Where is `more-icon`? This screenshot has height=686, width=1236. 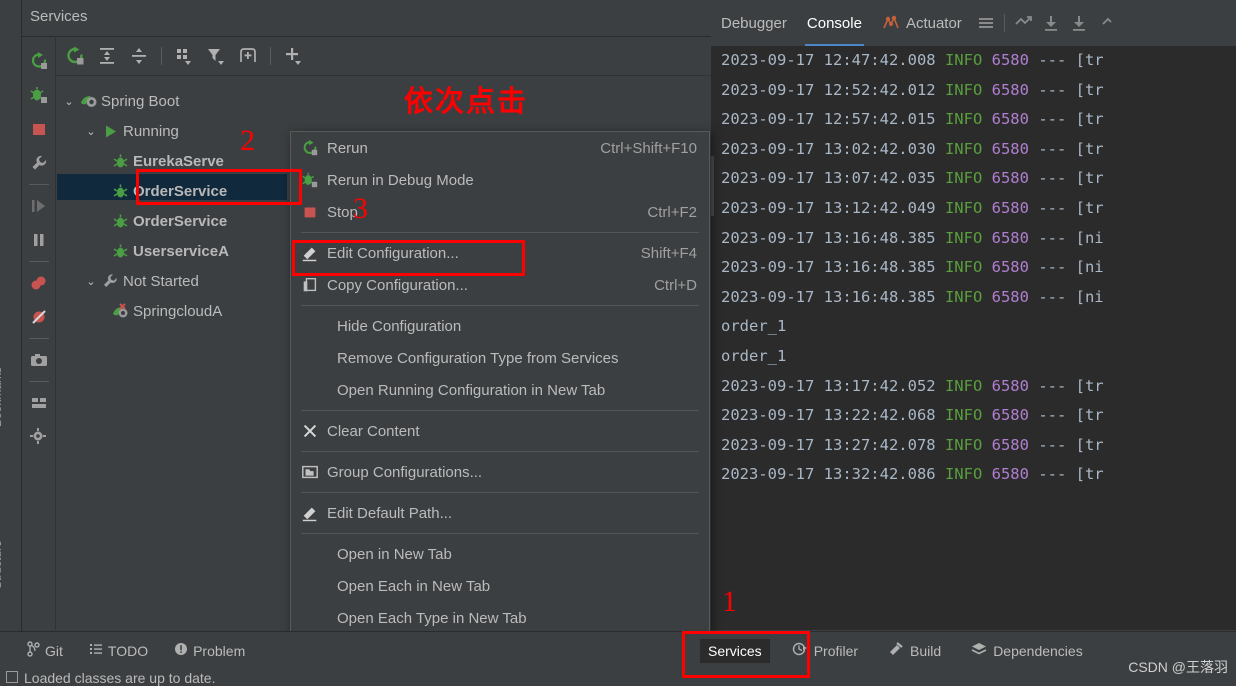 more-icon is located at coordinates (1107, 23).